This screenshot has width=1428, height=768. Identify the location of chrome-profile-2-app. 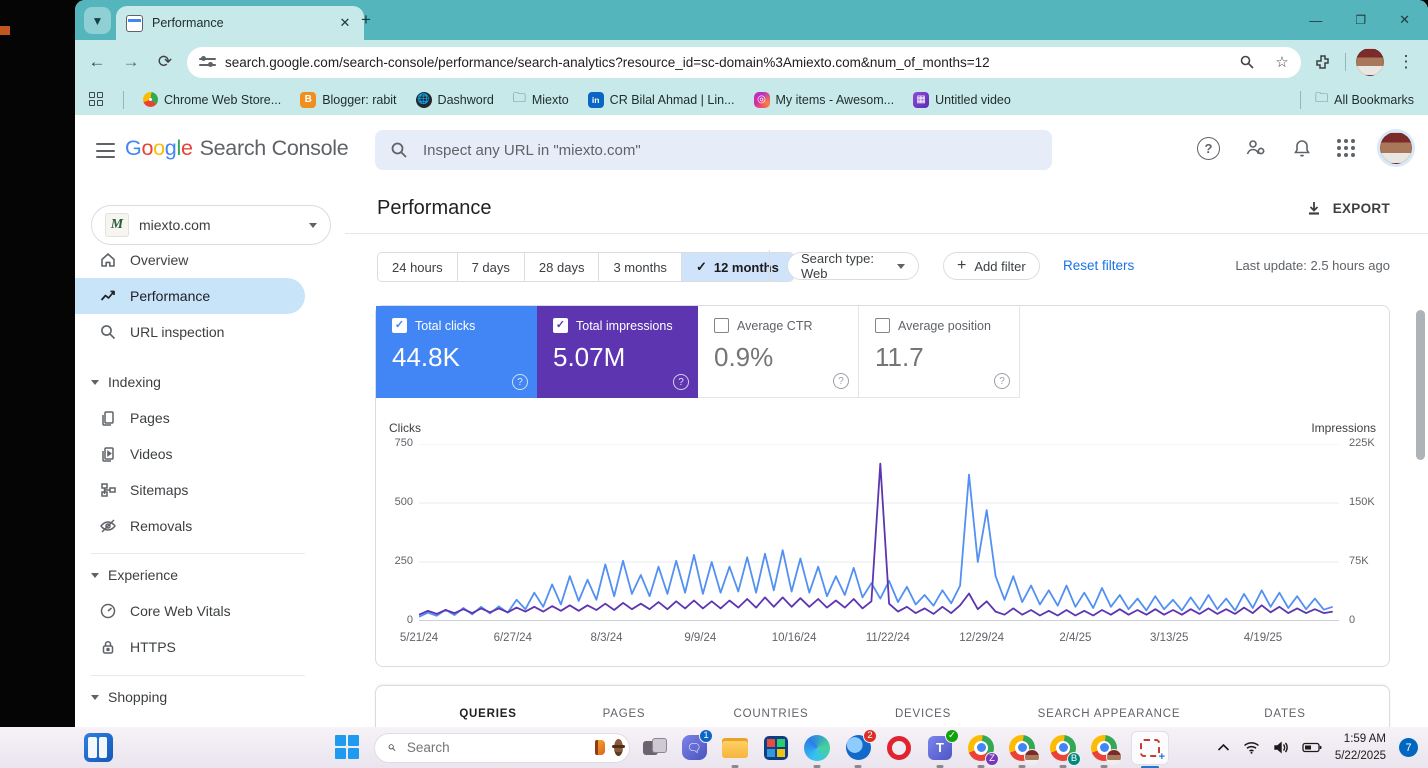
(1024, 751).